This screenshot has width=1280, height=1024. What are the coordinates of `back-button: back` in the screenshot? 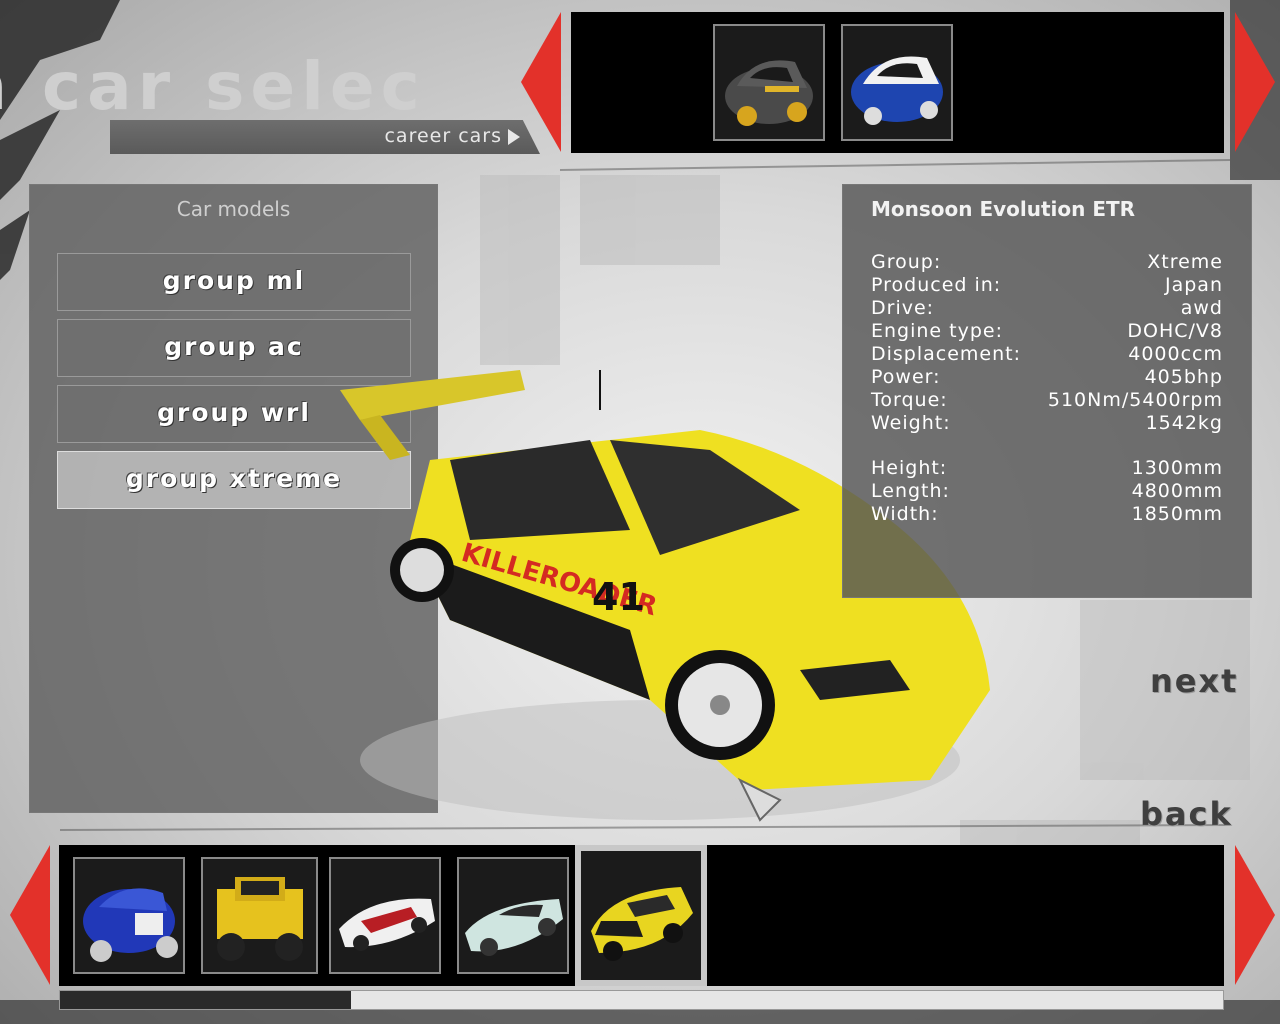 It's located at (1186, 814).